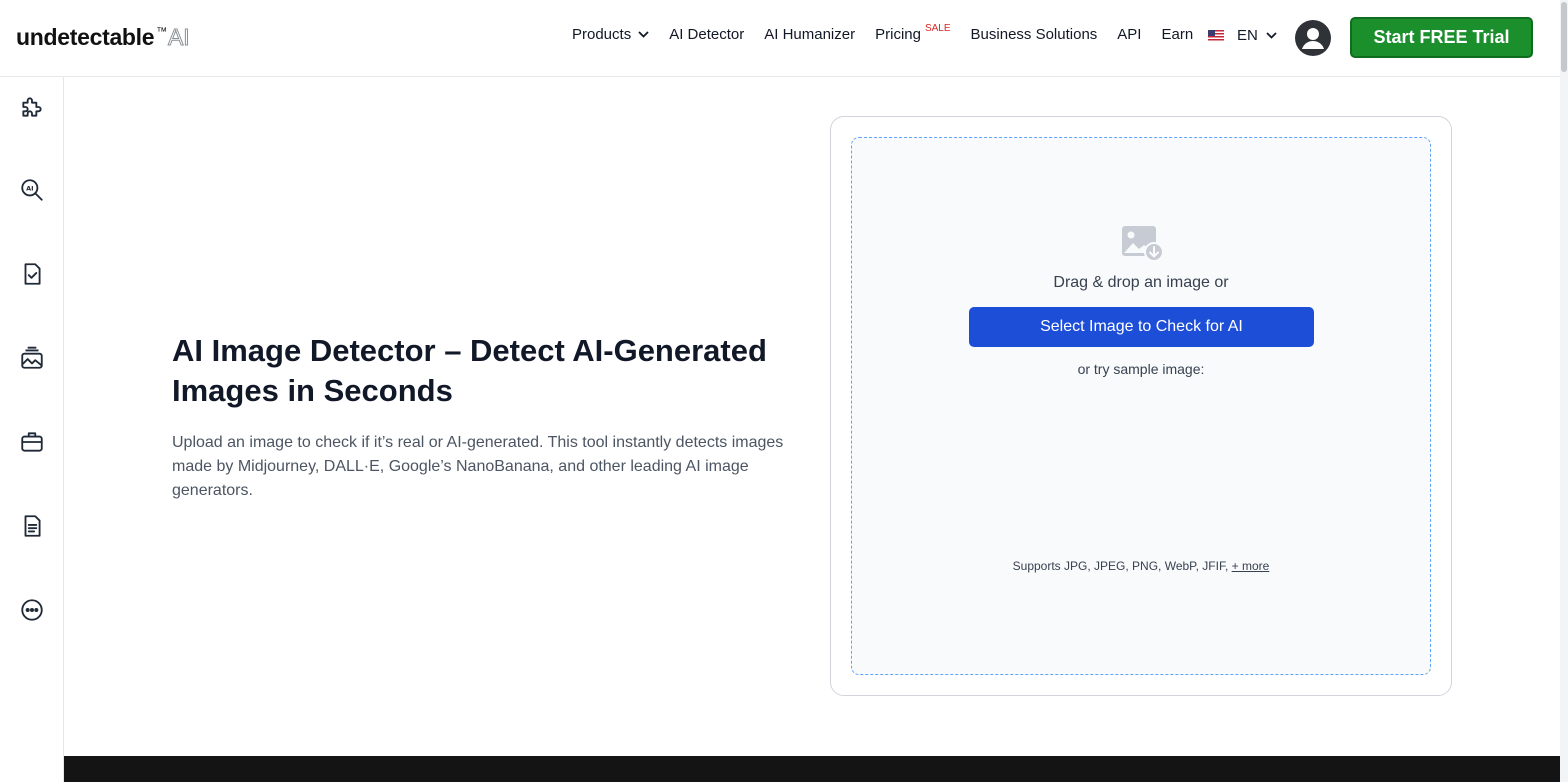 This screenshot has width=1568, height=782. I want to click on nav-ai-humanizer: AI Humanizer, so click(809, 34).